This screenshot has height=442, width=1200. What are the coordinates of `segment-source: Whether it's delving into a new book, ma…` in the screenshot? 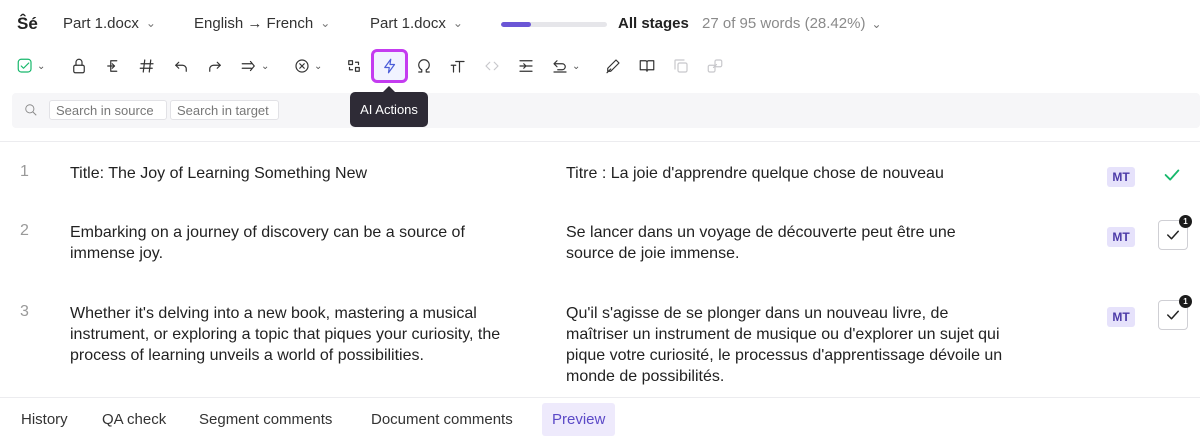 It's located at (285, 334).